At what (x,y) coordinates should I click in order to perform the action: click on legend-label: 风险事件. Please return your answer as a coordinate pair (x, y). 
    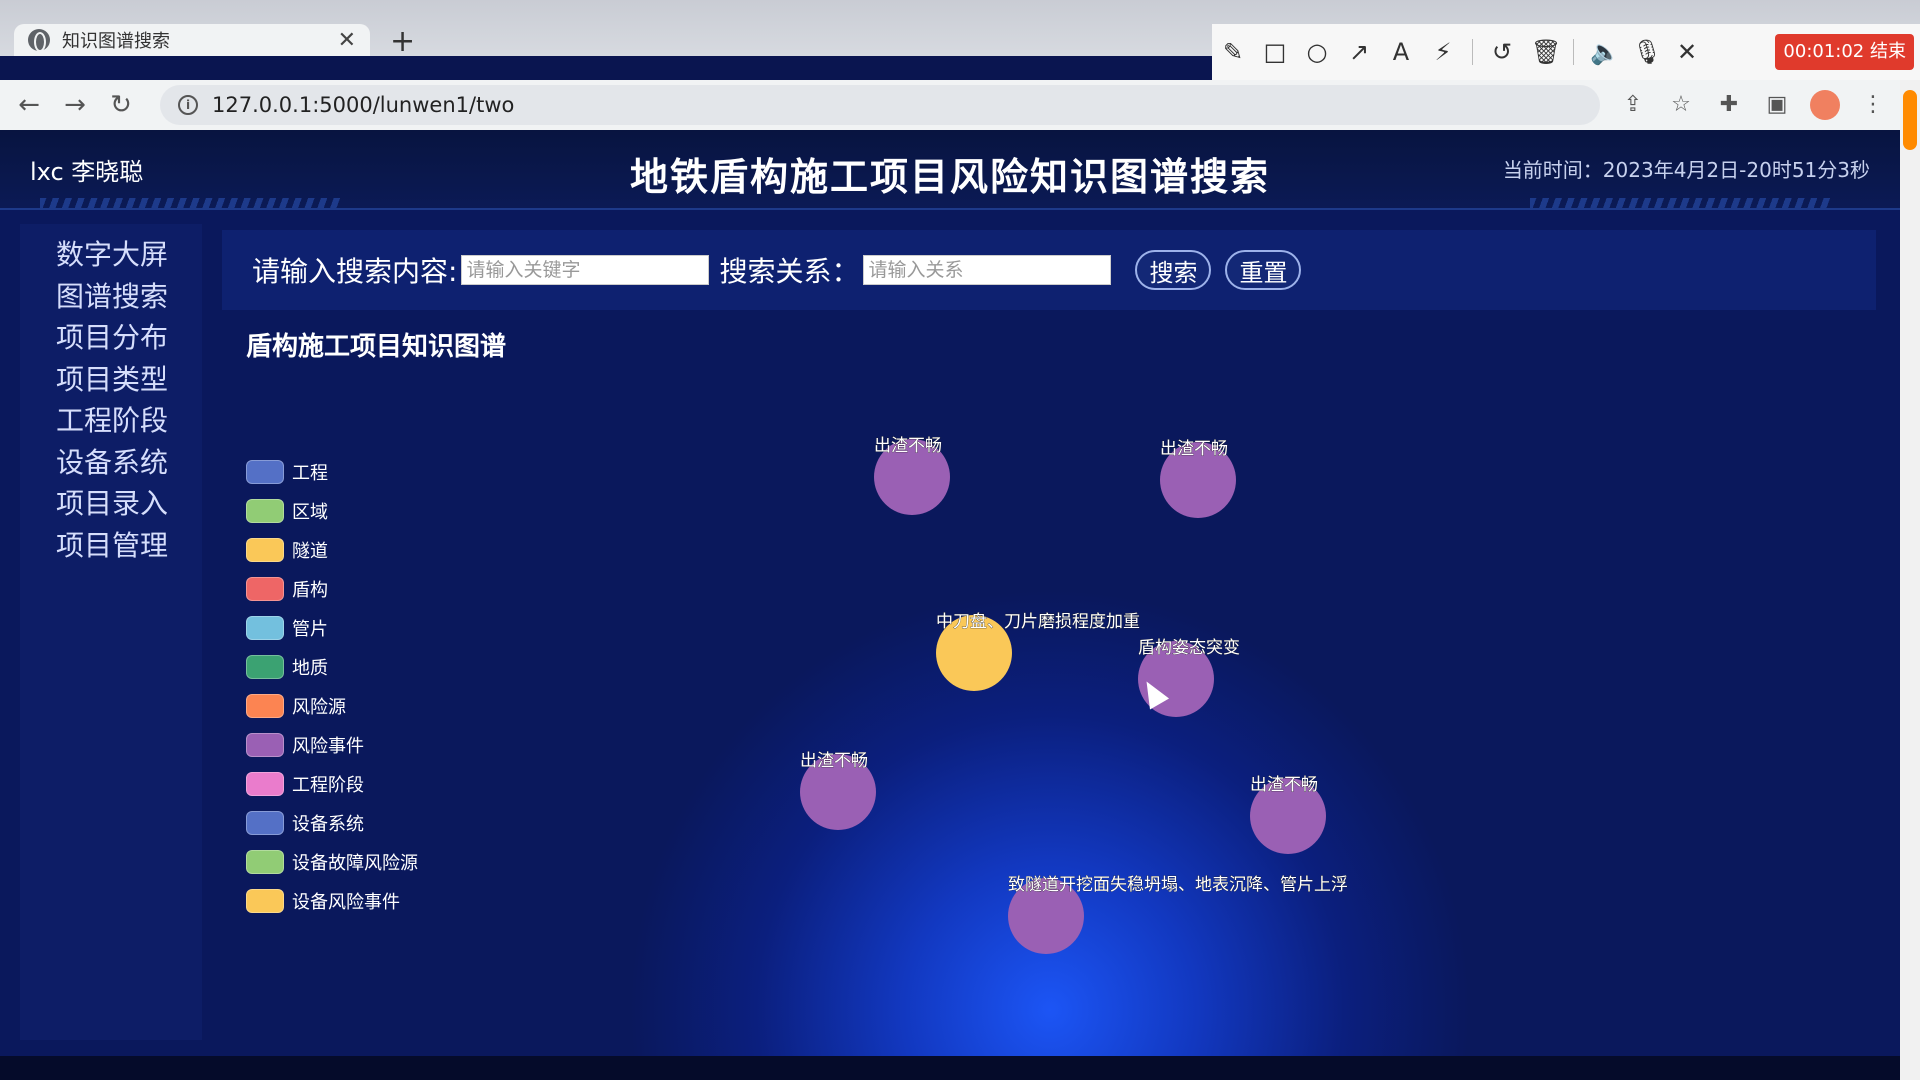
    Looking at the image, I should click on (328, 746).